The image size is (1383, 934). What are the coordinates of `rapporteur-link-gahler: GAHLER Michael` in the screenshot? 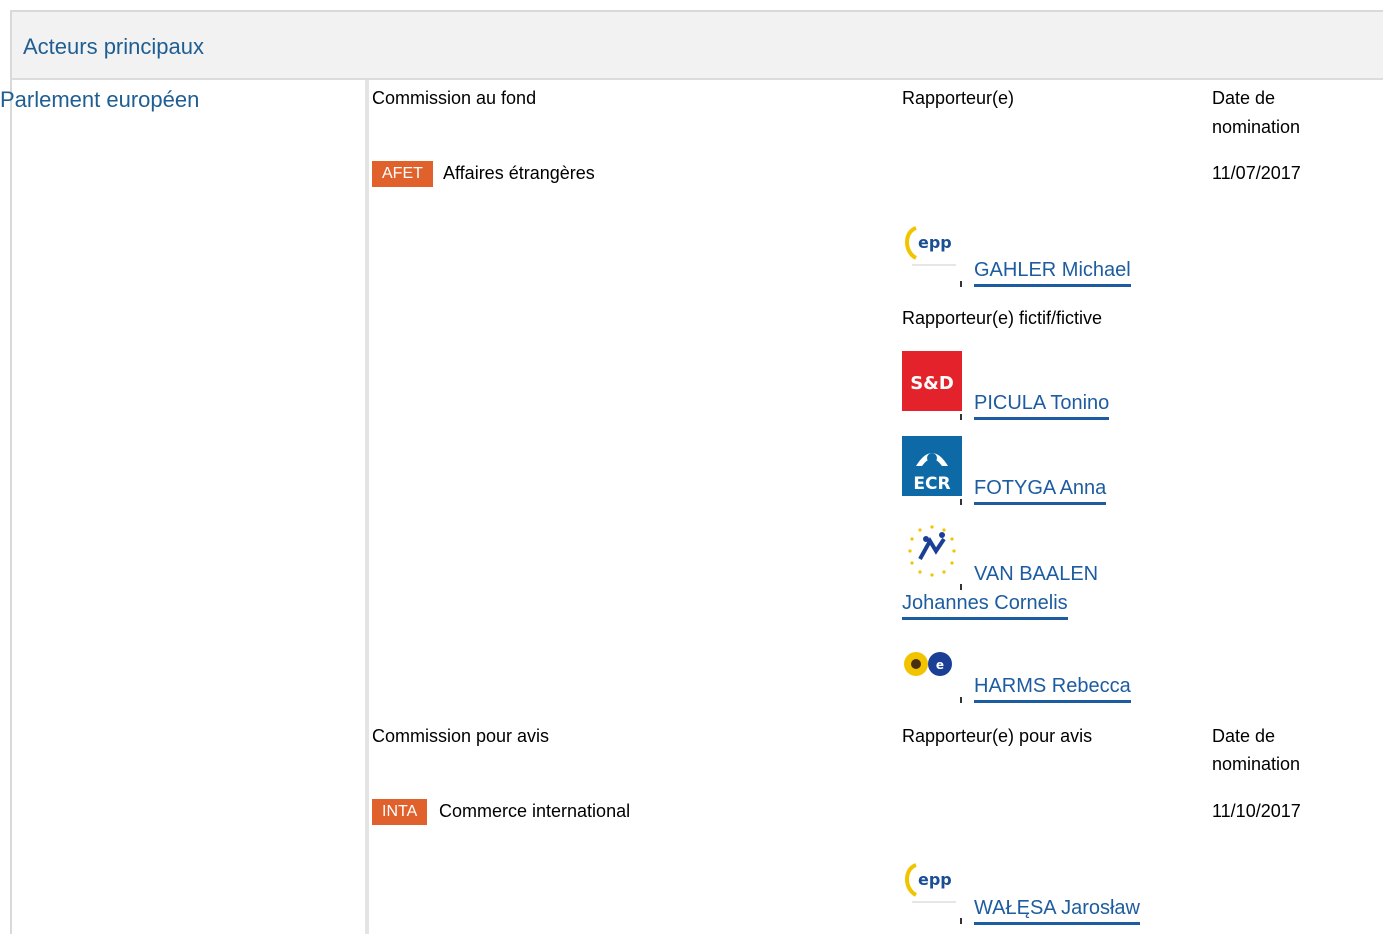 It's located at (1052, 271).